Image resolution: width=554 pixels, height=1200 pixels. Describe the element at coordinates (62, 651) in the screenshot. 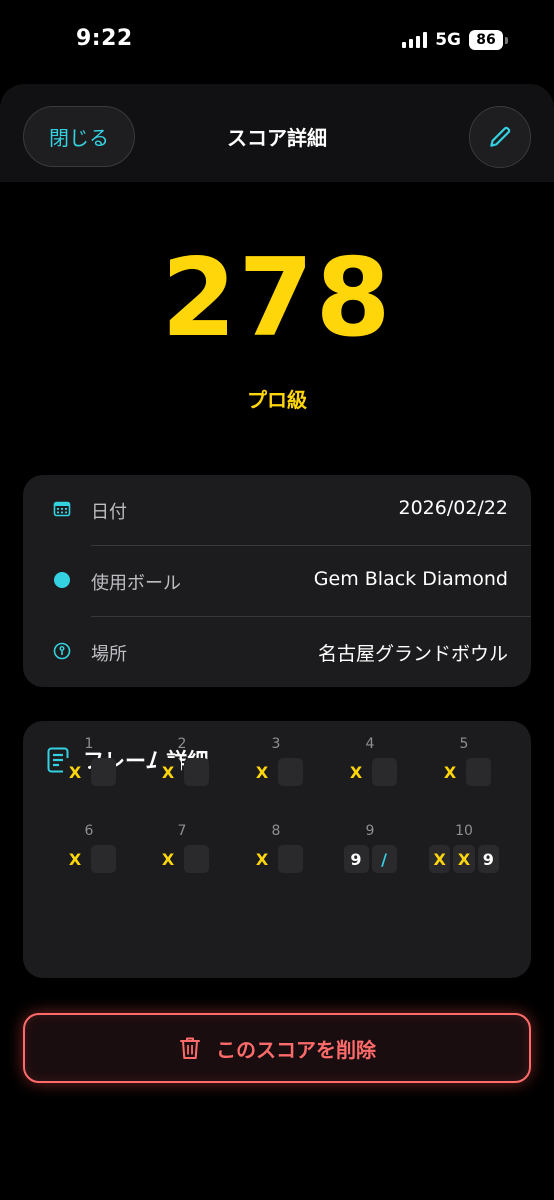

I see `location-icon` at that location.